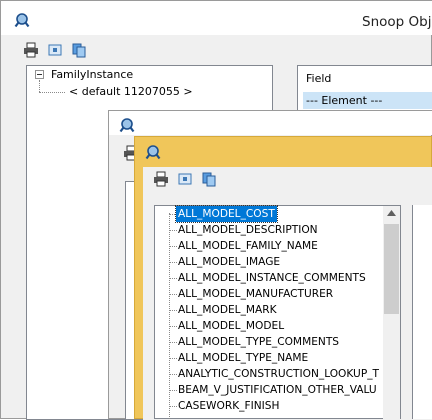 This screenshot has height=420, width=432. I want to click on property-item: ALL_MODEL_IMAGE, so click(229, 262).